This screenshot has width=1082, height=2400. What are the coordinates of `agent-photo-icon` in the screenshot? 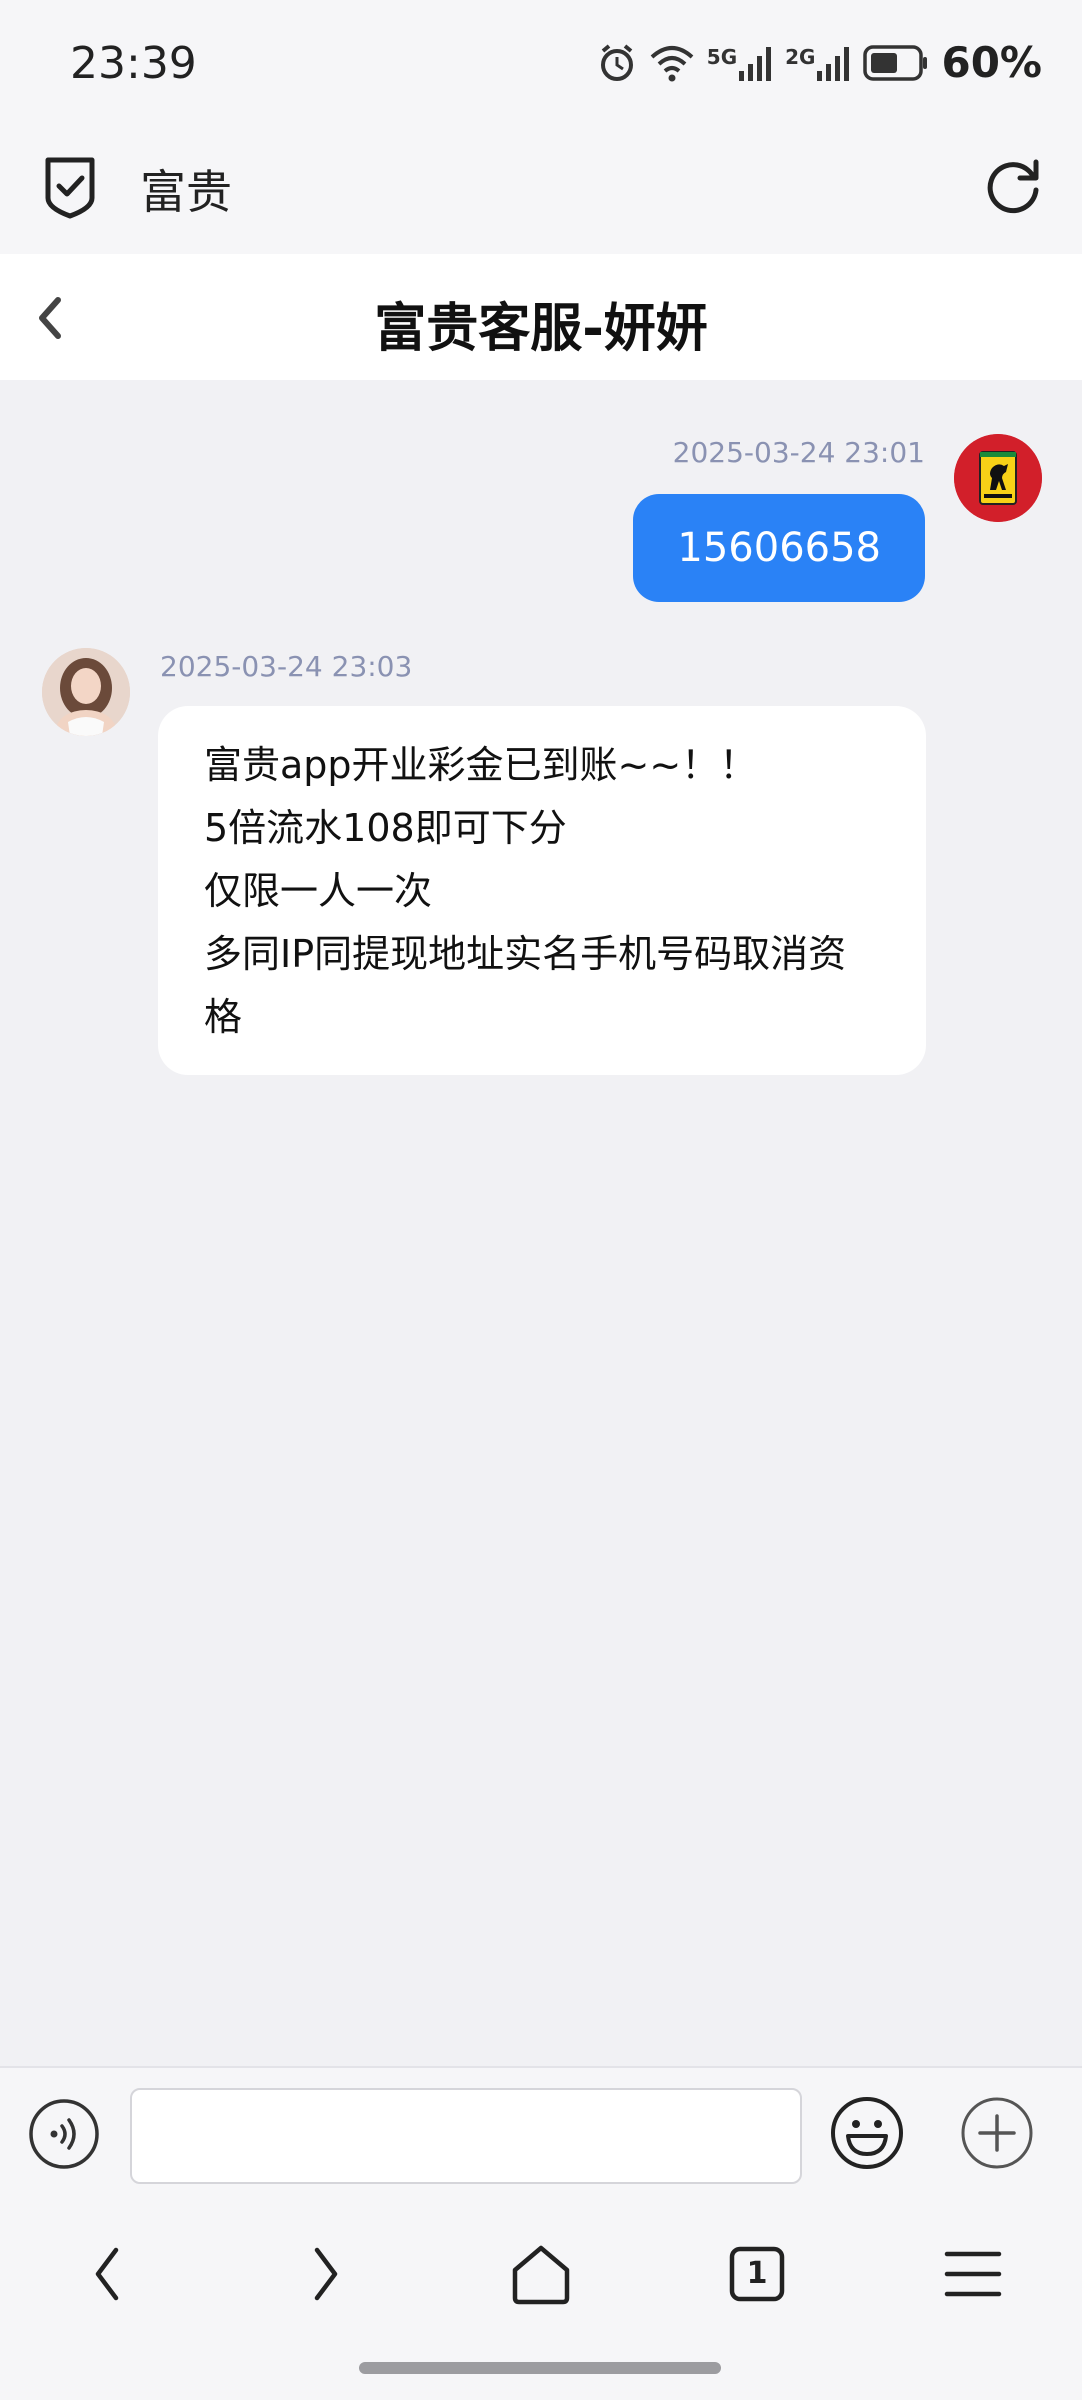 It's located at (86, 692).